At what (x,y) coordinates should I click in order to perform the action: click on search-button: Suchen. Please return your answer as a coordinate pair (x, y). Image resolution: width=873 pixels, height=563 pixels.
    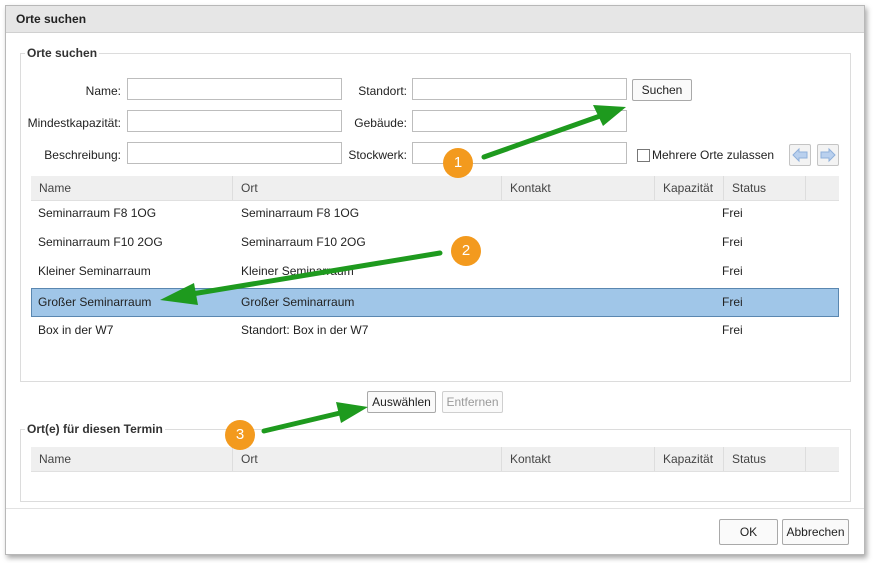
    Looking at the image, I should click on (662, 90).